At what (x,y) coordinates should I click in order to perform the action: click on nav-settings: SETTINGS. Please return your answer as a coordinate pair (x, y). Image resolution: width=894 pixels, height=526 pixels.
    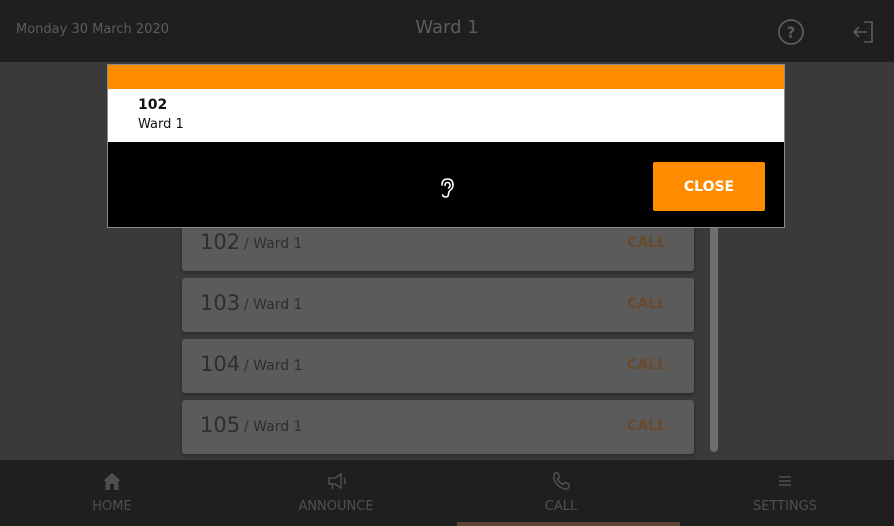
    Looking at the image, I should click on (783, 493).